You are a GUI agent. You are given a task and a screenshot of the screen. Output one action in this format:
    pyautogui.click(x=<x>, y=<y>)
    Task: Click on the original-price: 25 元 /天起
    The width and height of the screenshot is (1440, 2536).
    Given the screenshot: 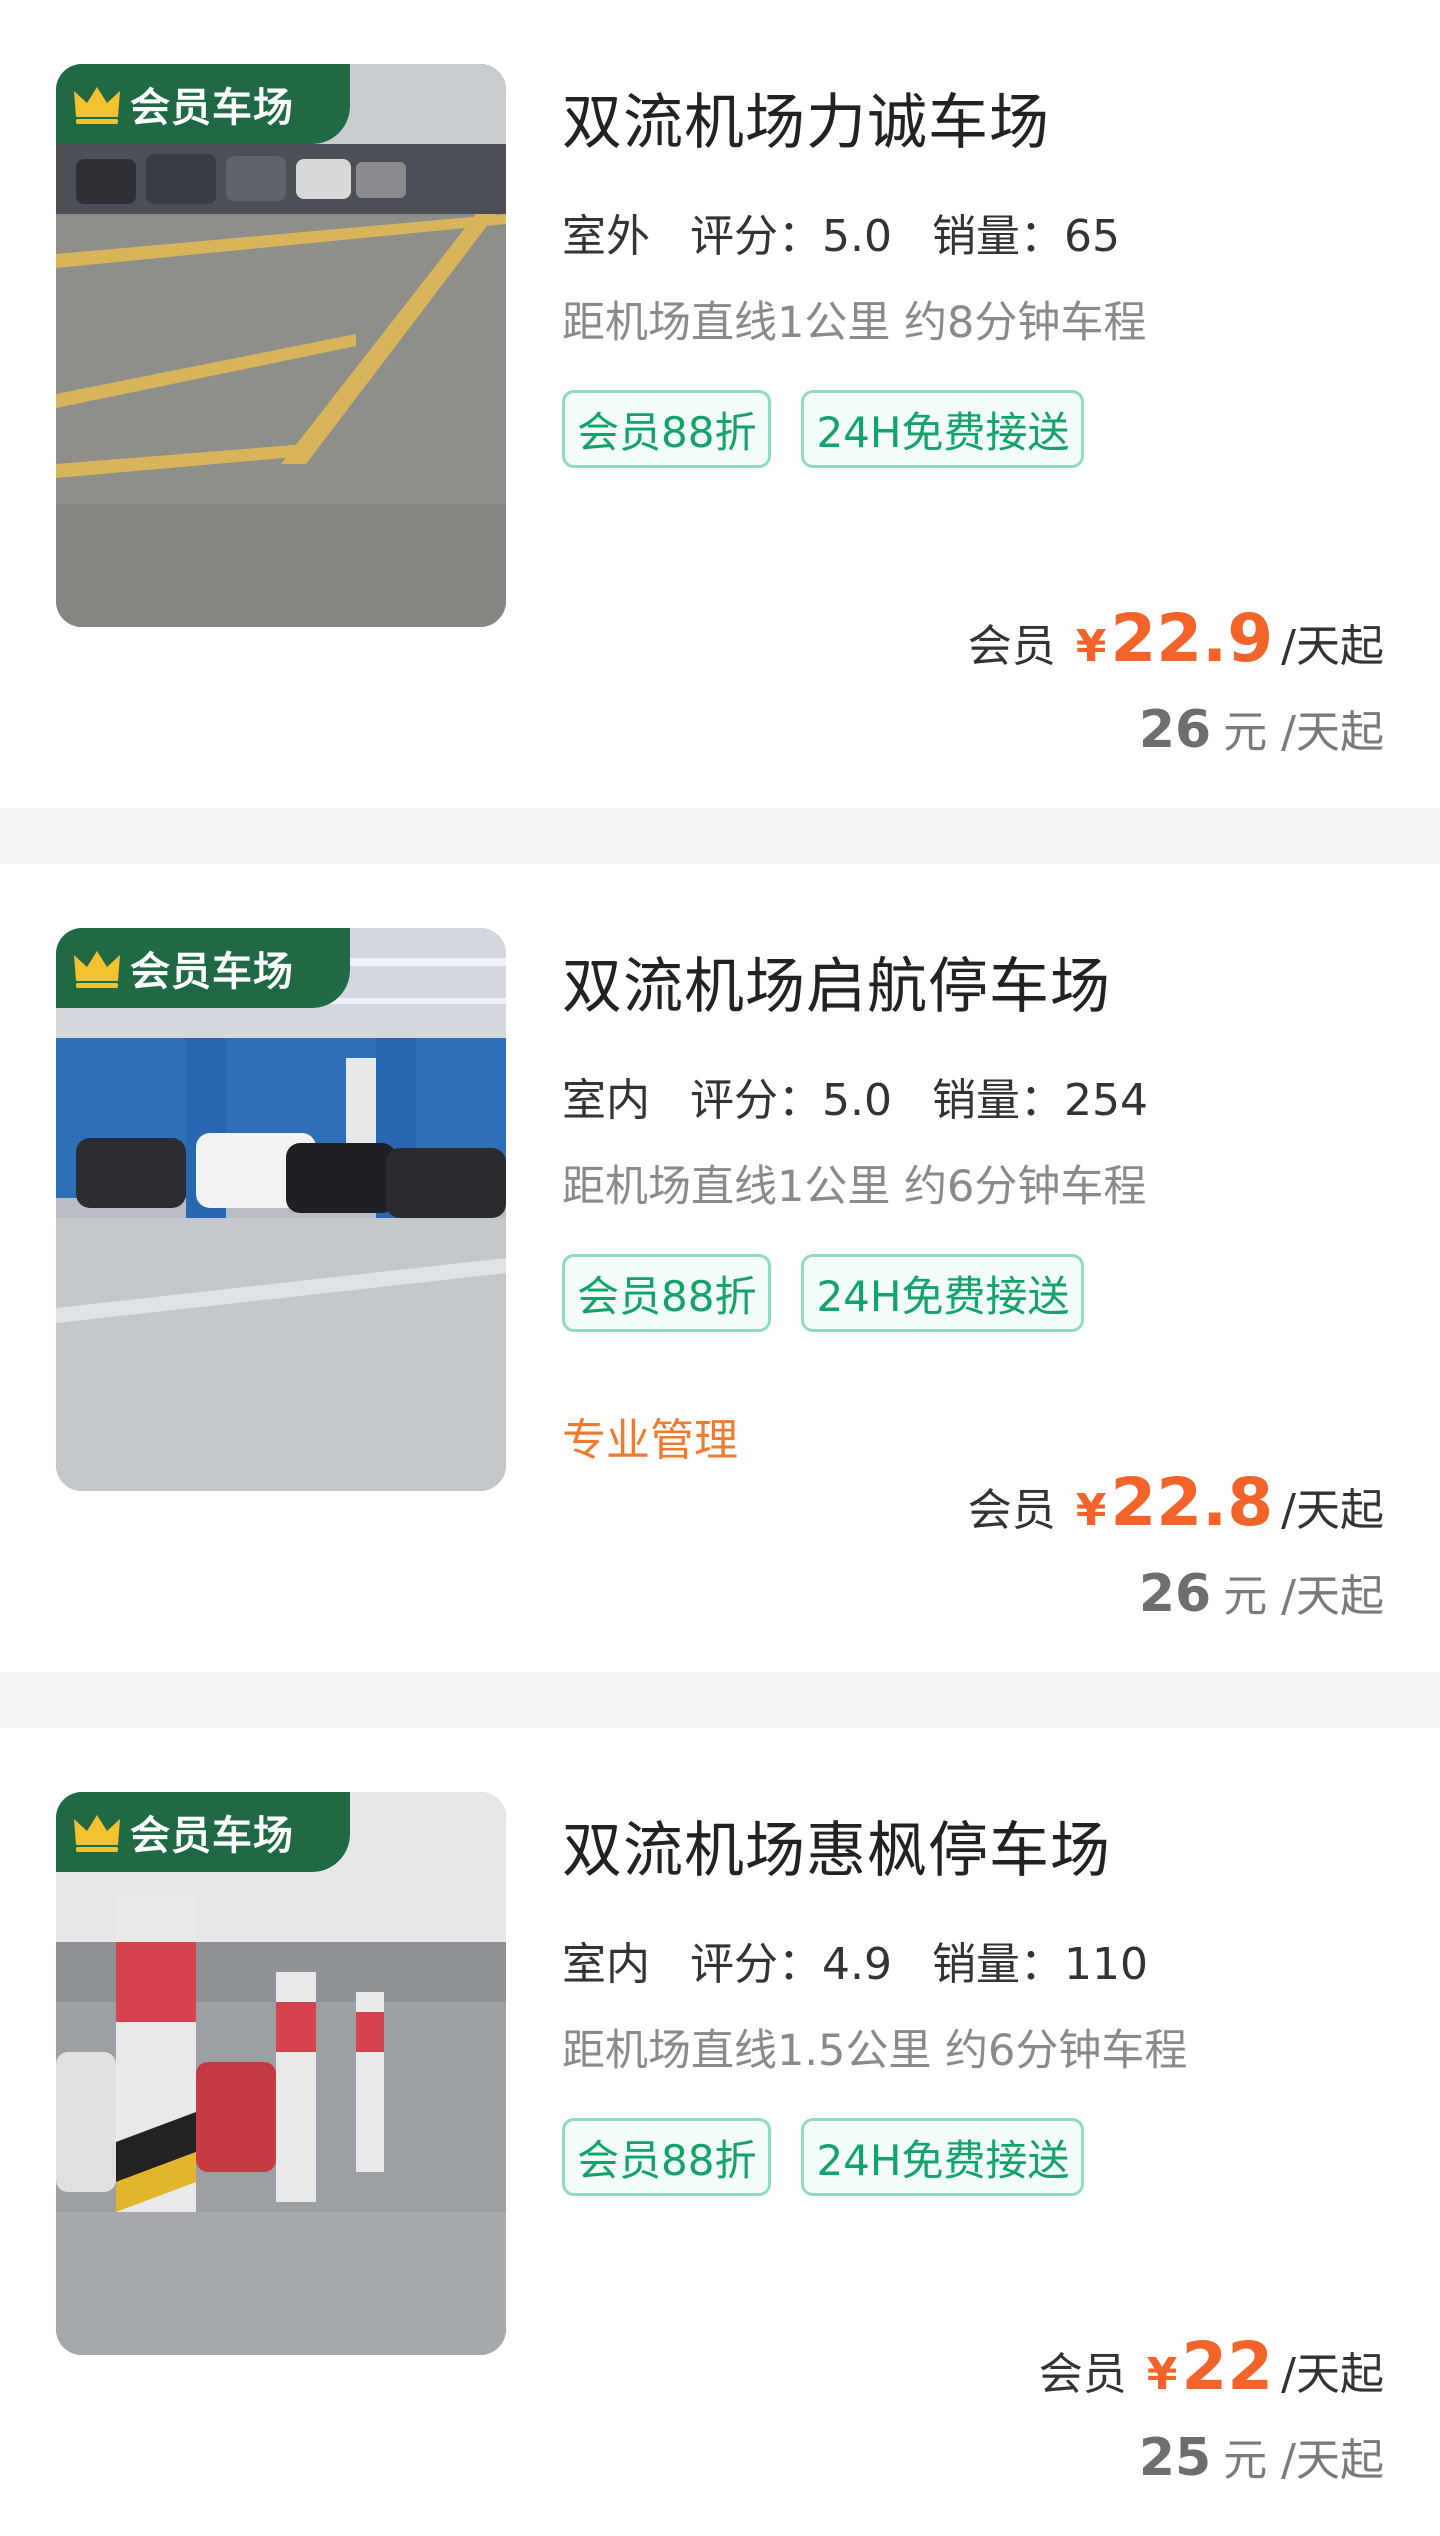 What is the action you would take?
    pyautogui.click(x=1261, y=2456)
    